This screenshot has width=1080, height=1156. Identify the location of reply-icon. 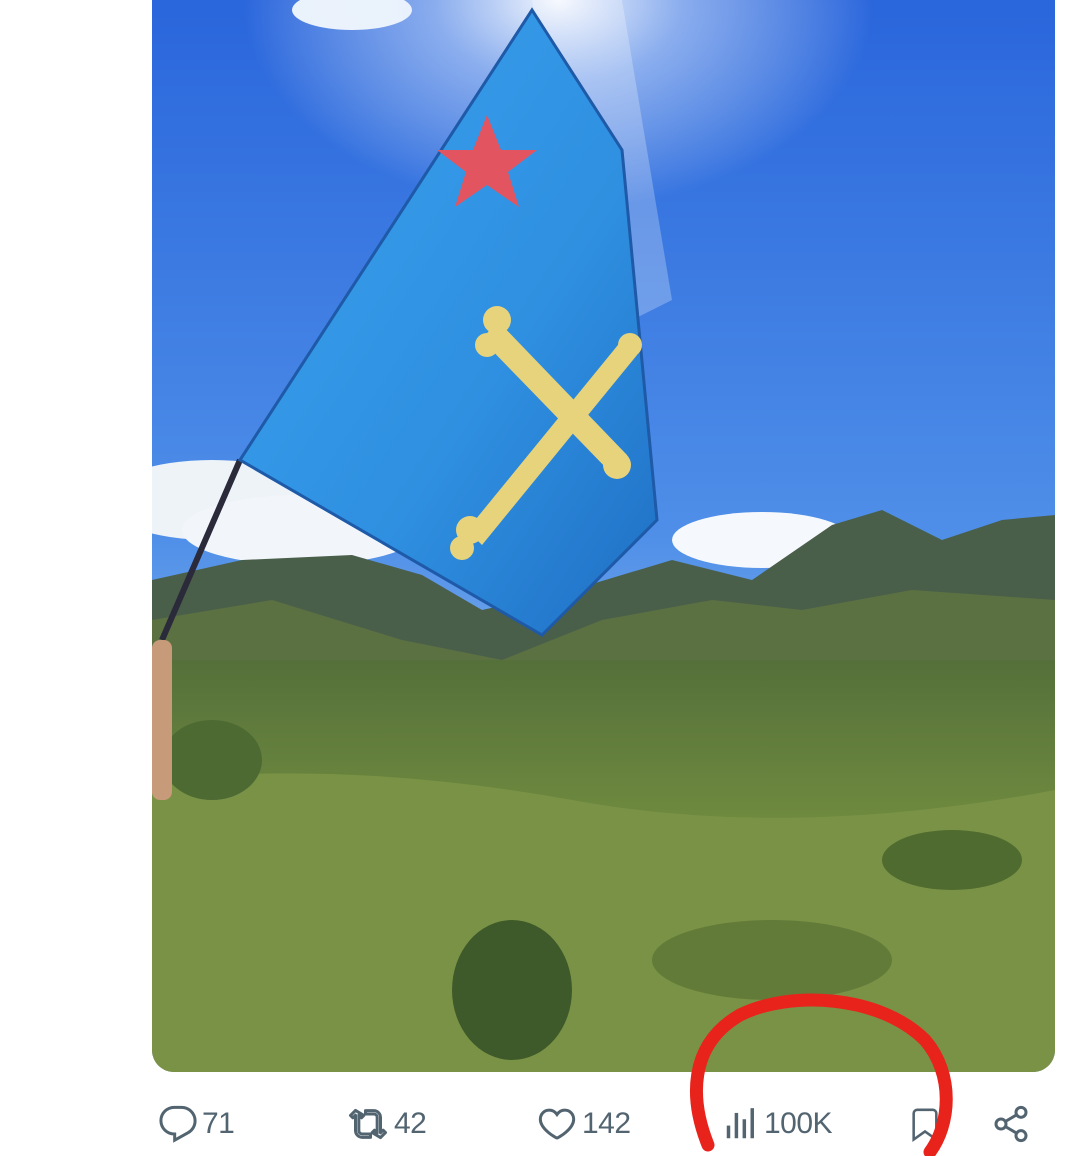
(178, 1124).